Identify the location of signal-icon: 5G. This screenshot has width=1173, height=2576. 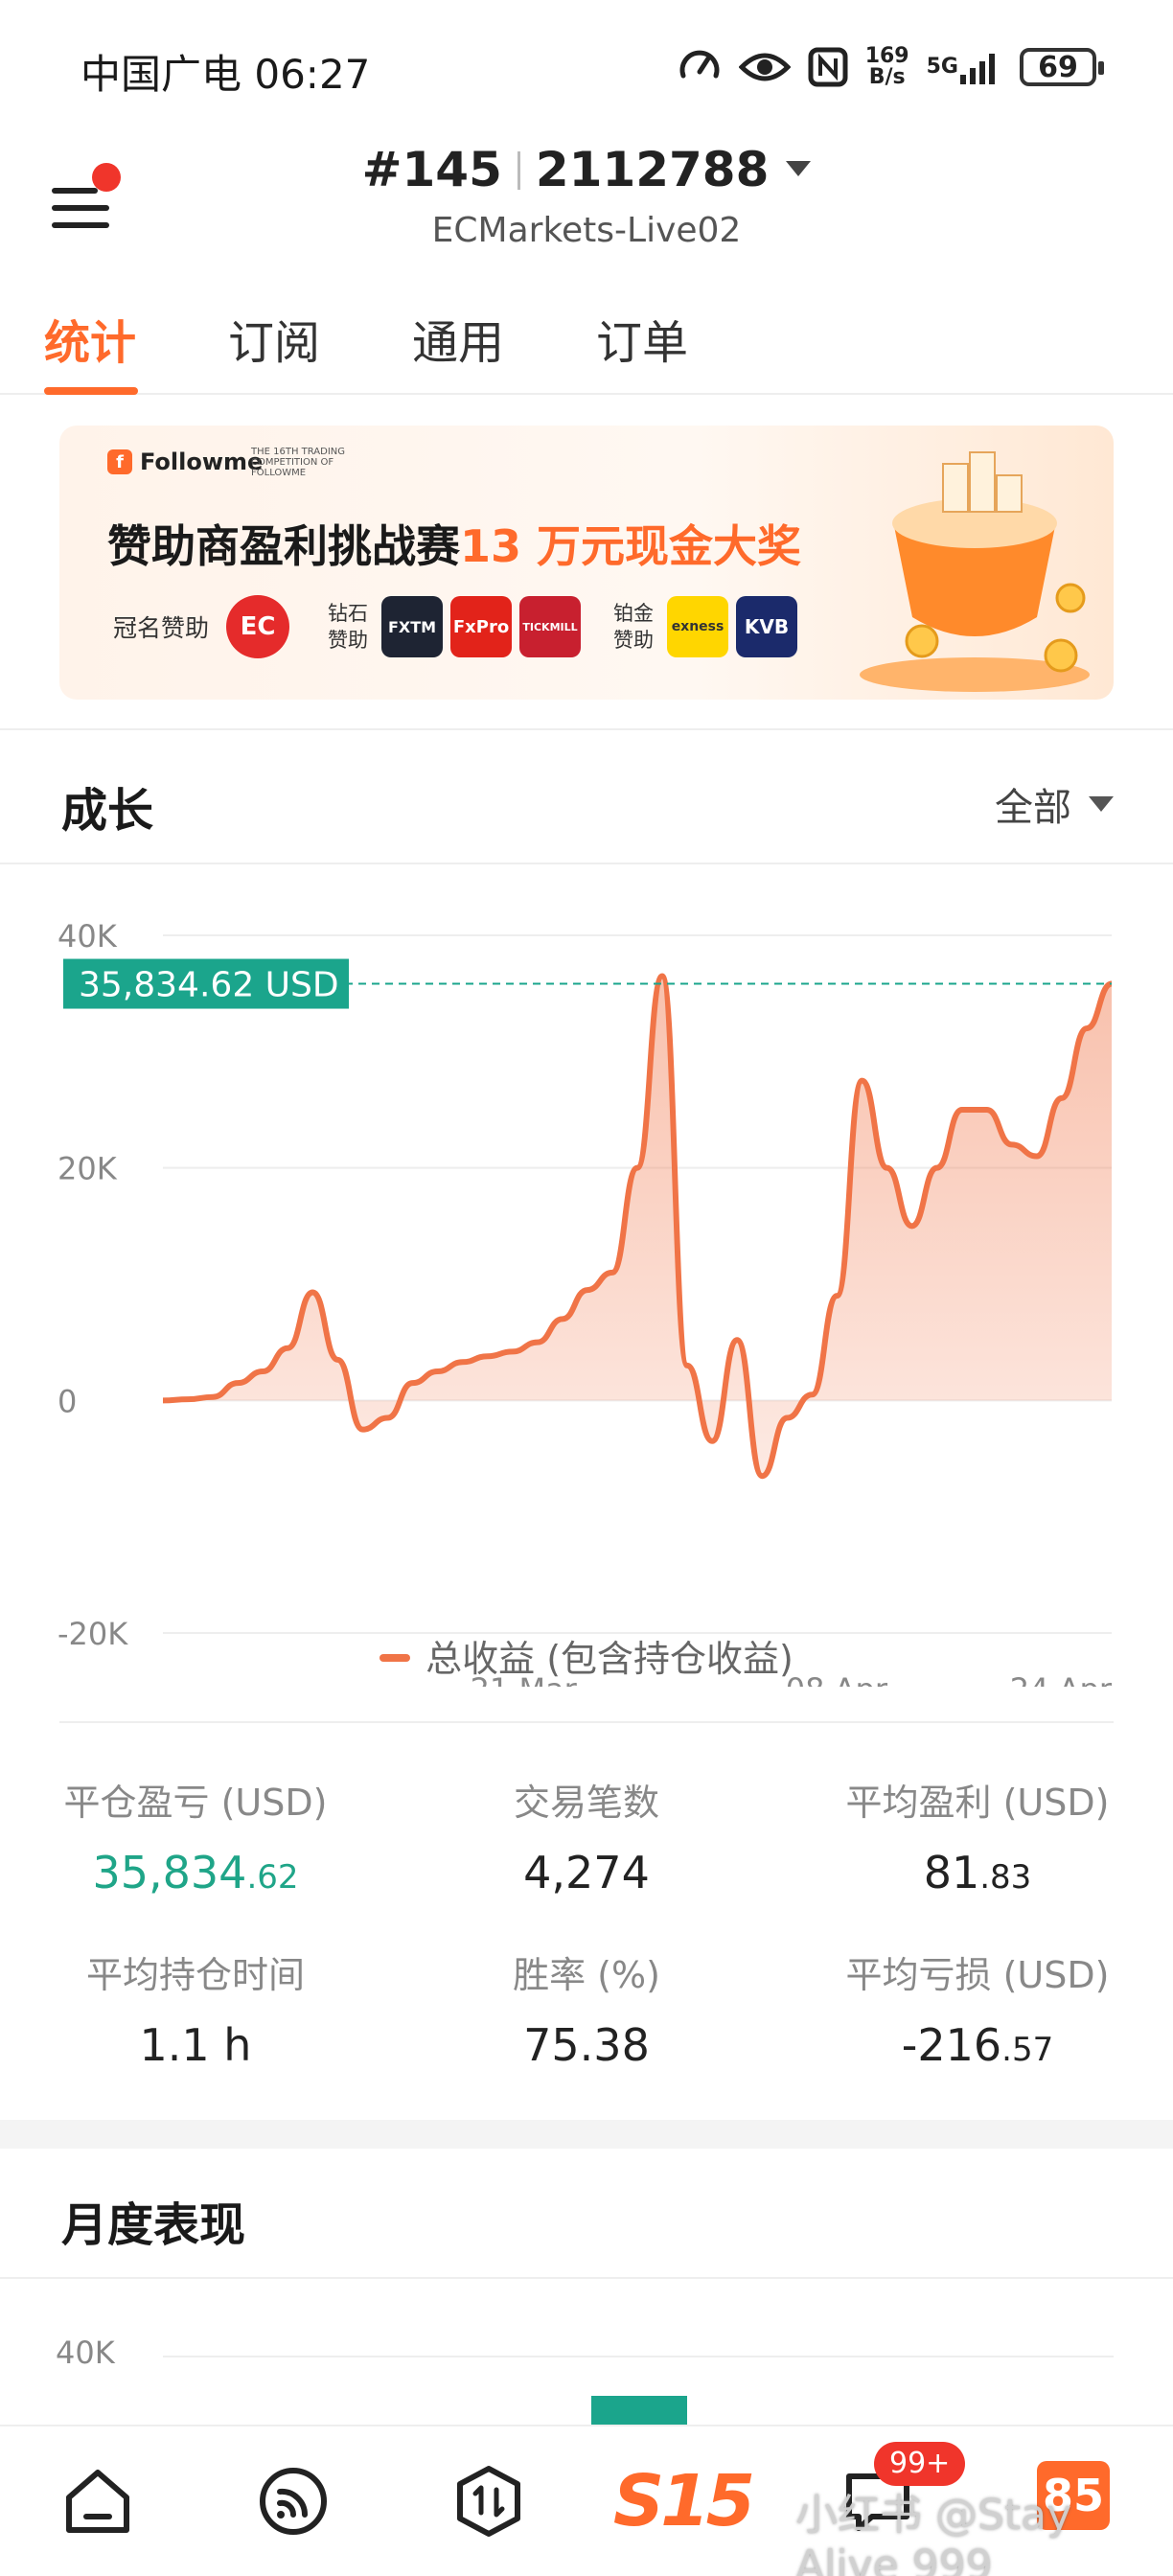
(964, 67).